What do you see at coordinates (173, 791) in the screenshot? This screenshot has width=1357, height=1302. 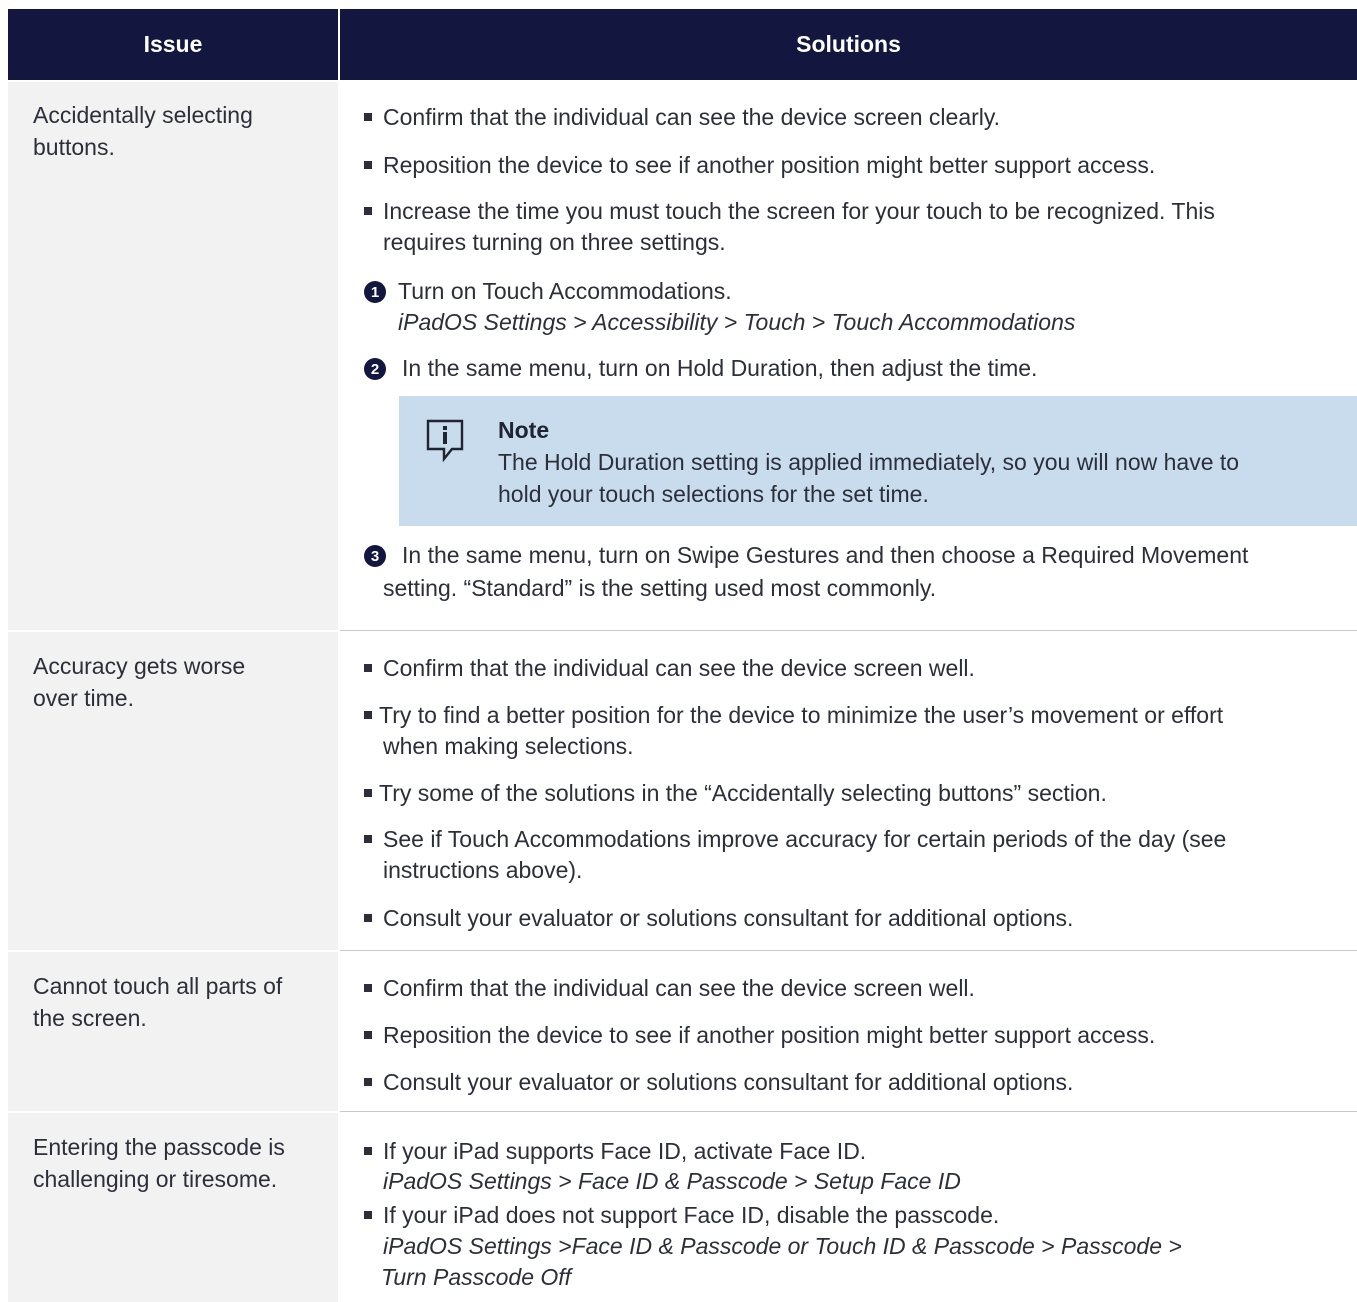 I see `issue-cell: Accuracy gets worse over time.` at bounding box center [173, 791].